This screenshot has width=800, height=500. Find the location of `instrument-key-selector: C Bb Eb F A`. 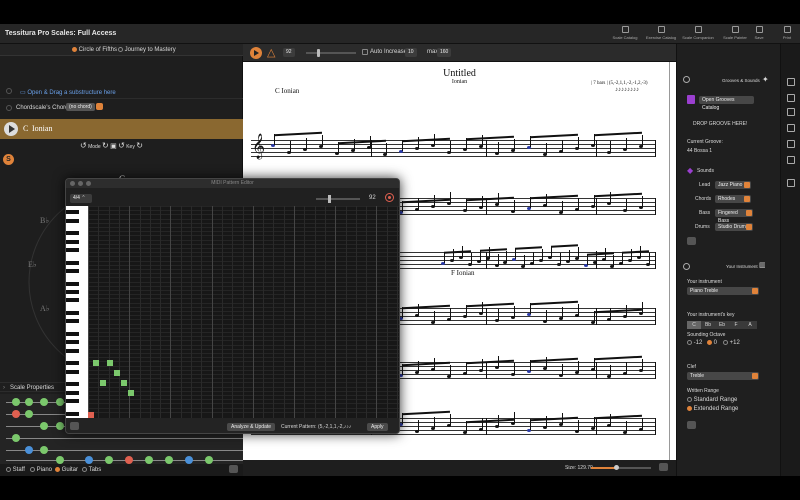

instrument-key-selector: C Bb Eb F A is located at coordinates (722, 325).